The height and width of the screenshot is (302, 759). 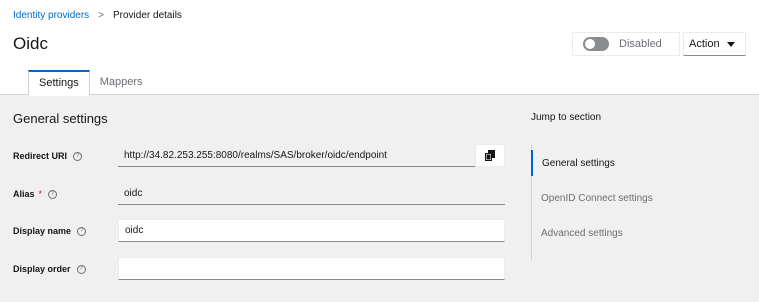 I want to click on form-row-display-name: Display name ? oidc, so click(x=255, y=231).